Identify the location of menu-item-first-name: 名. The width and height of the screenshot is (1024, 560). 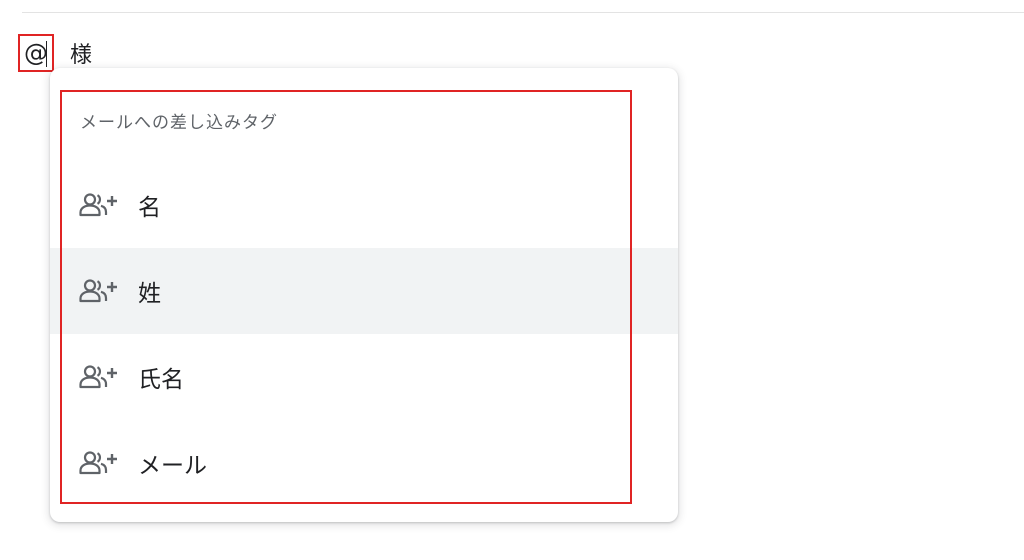
(364, 205).